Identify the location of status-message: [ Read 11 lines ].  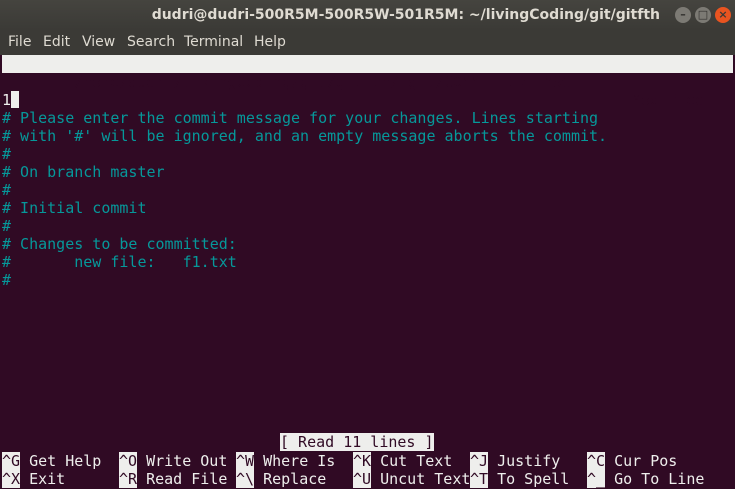
(357, 442).